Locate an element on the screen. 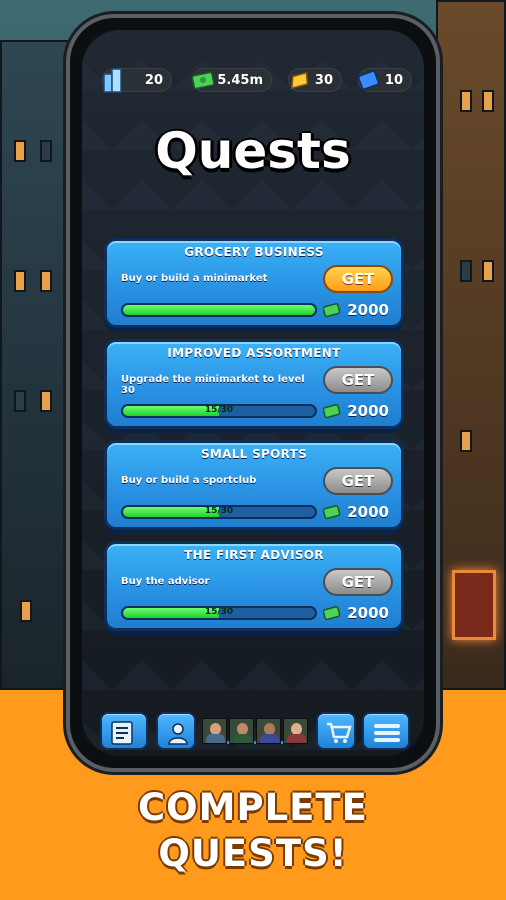 The width and height of the screenshot is (506, 900). ticket-icon is located at coordinates (368, 80).